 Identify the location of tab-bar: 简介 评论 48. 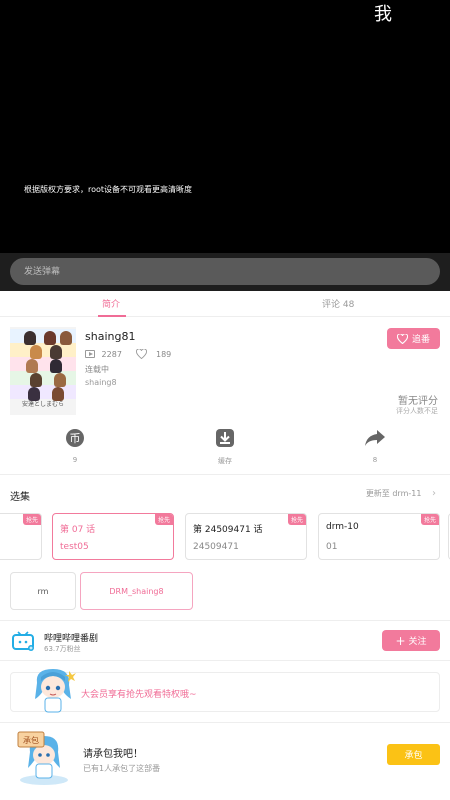
(225, 304).